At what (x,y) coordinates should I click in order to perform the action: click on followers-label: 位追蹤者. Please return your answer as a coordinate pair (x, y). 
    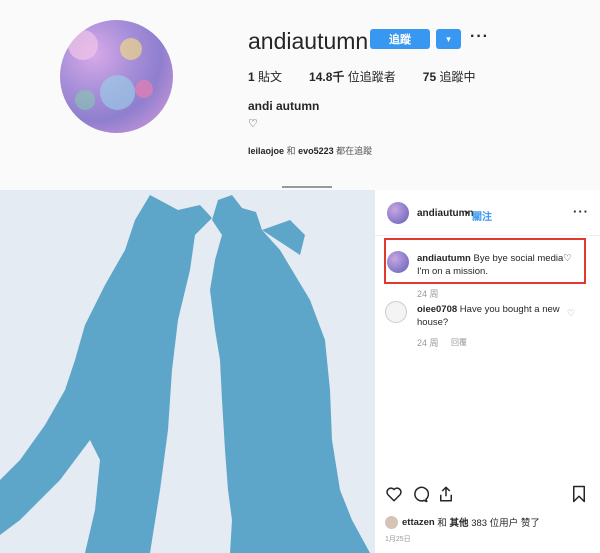
    Looking at the image, I should click on (371, 77).